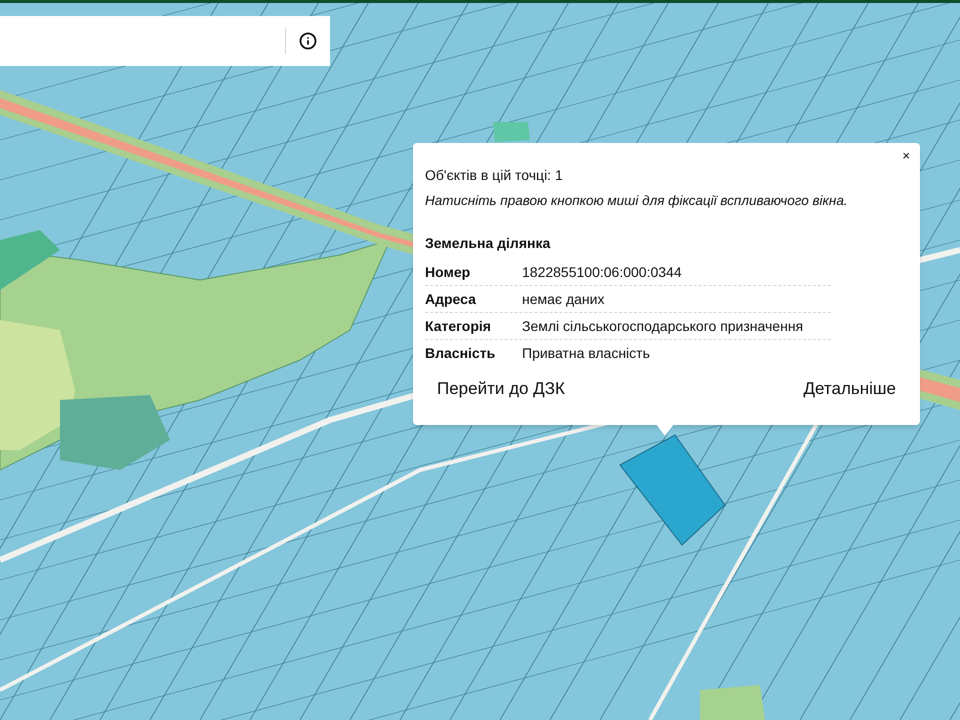 The image size is (960, 720). Describe the element at coordinates (451, 299) in the screenshot. I see `field-label: Адреса` at that location.